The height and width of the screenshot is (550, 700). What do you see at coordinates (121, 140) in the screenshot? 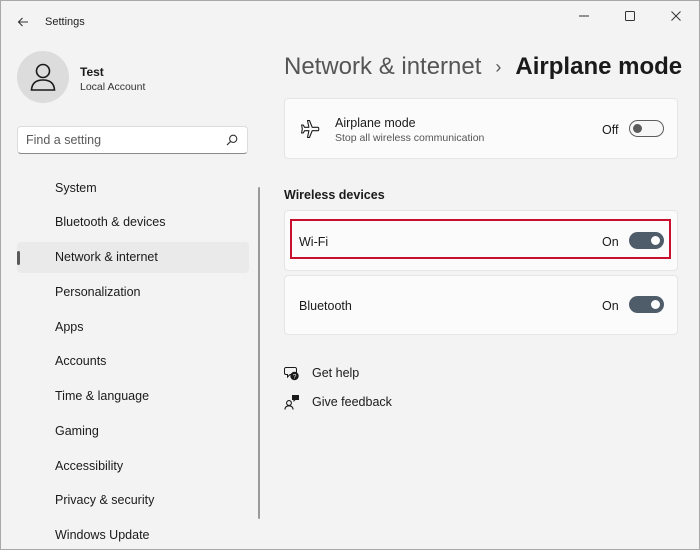
I see `search-input` at bounding box center [121, 140].